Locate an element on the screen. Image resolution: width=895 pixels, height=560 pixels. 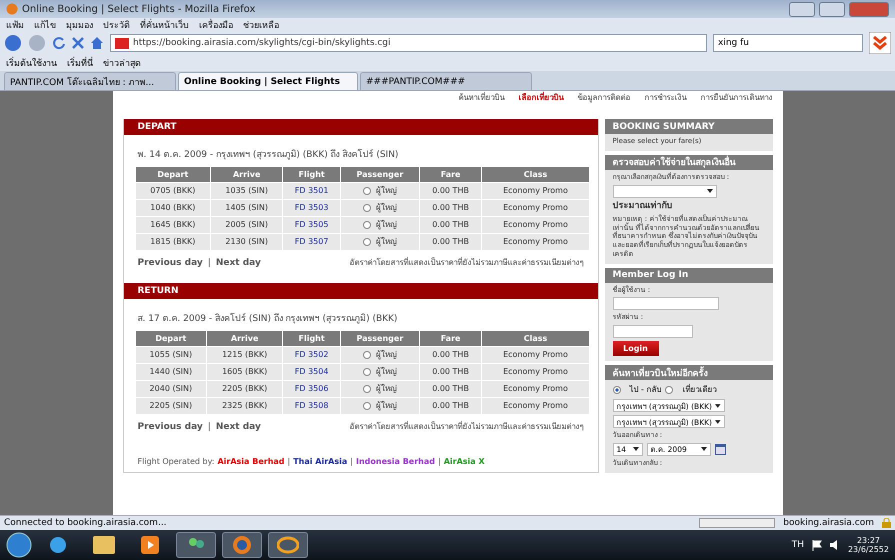
browser-icon is located at coordinates (12, 9).